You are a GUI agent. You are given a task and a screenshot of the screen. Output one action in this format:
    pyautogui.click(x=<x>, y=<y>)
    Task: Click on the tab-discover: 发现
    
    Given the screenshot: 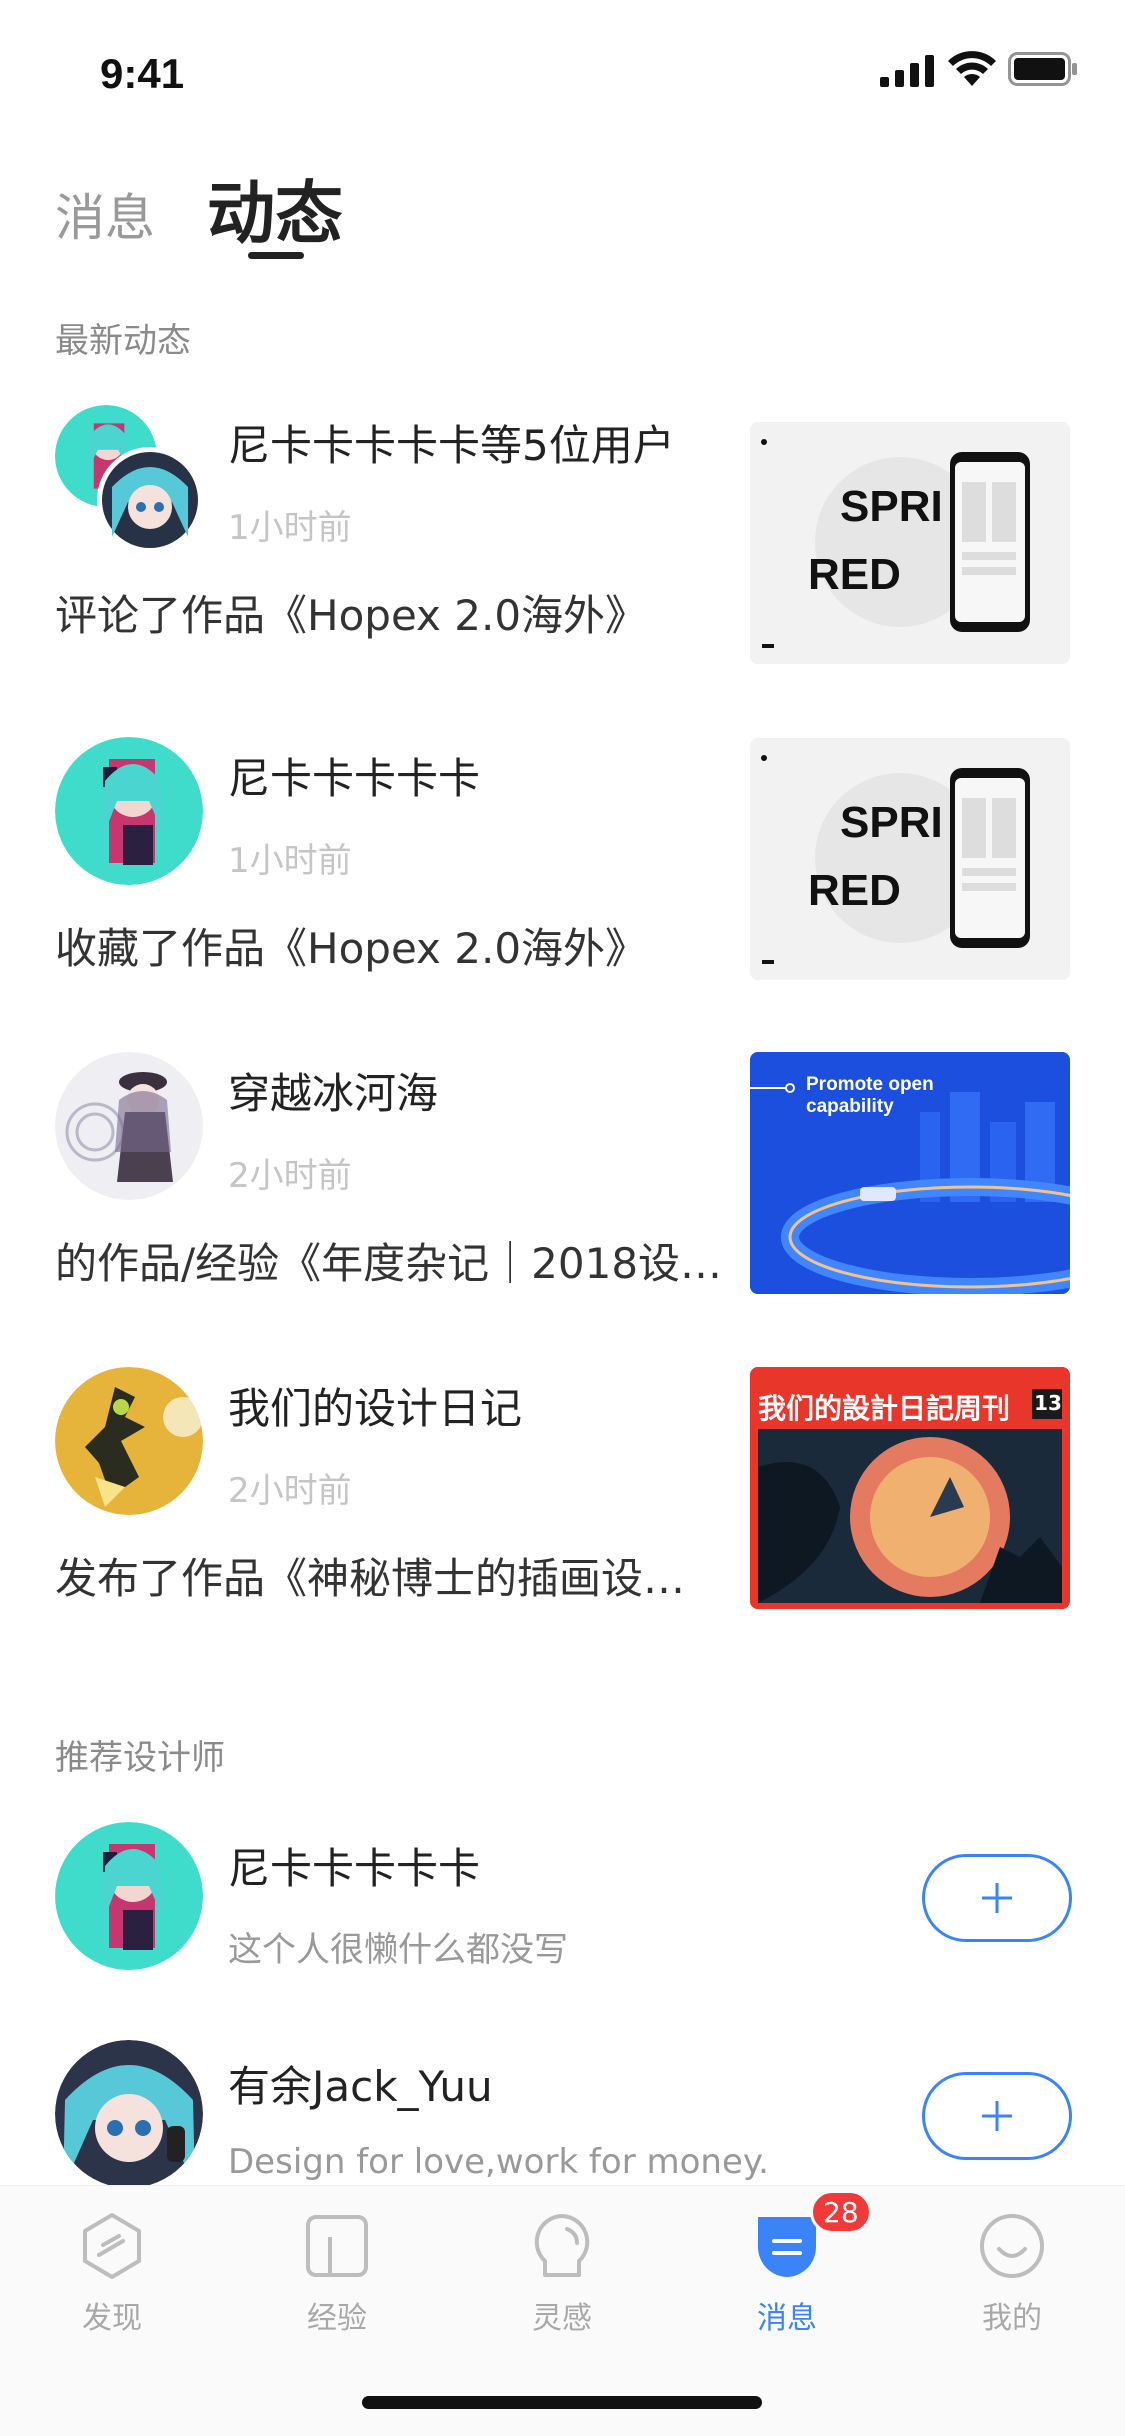 What is the action you would take?
    pyautogui.click(x=112, y=2274)
    